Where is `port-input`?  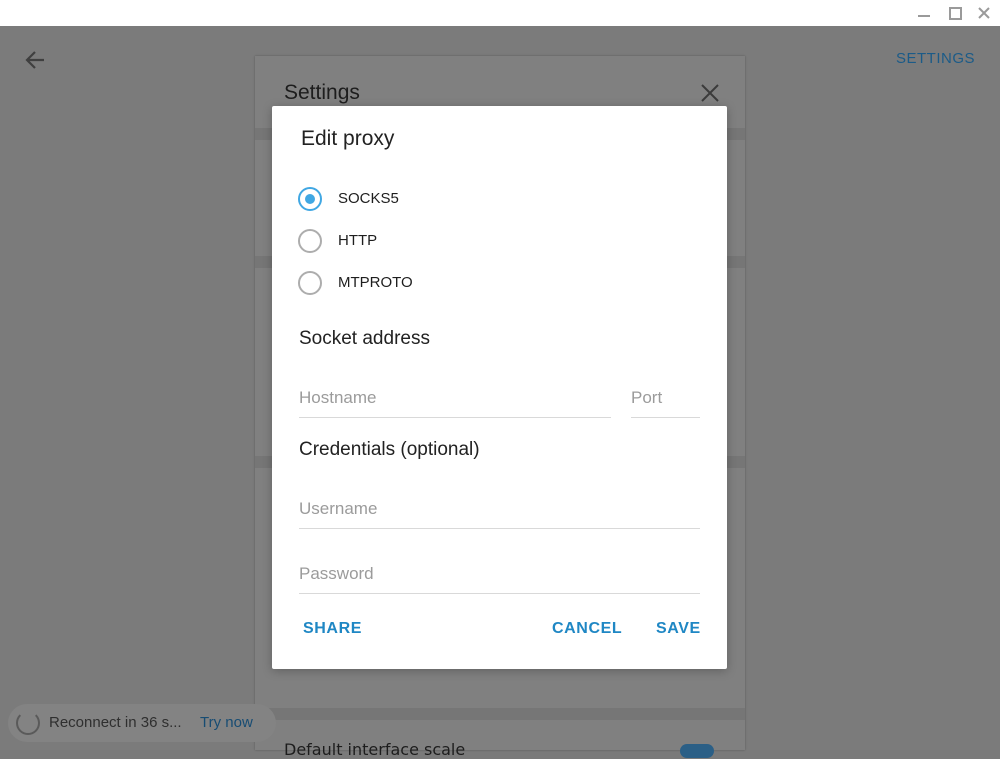
port-input is located at coordinates (665, 398).